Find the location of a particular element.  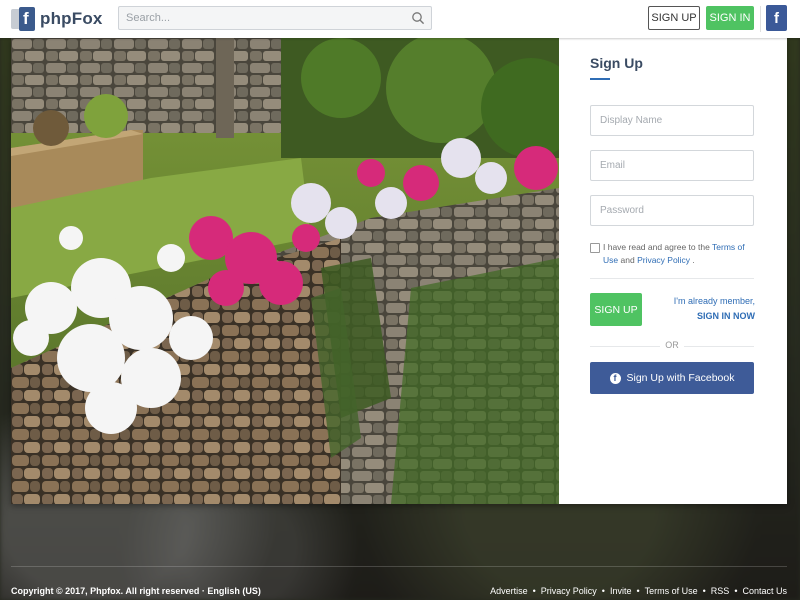

footer-link-terms-of-use: Terms of Use is located at coordinates (671, 591).